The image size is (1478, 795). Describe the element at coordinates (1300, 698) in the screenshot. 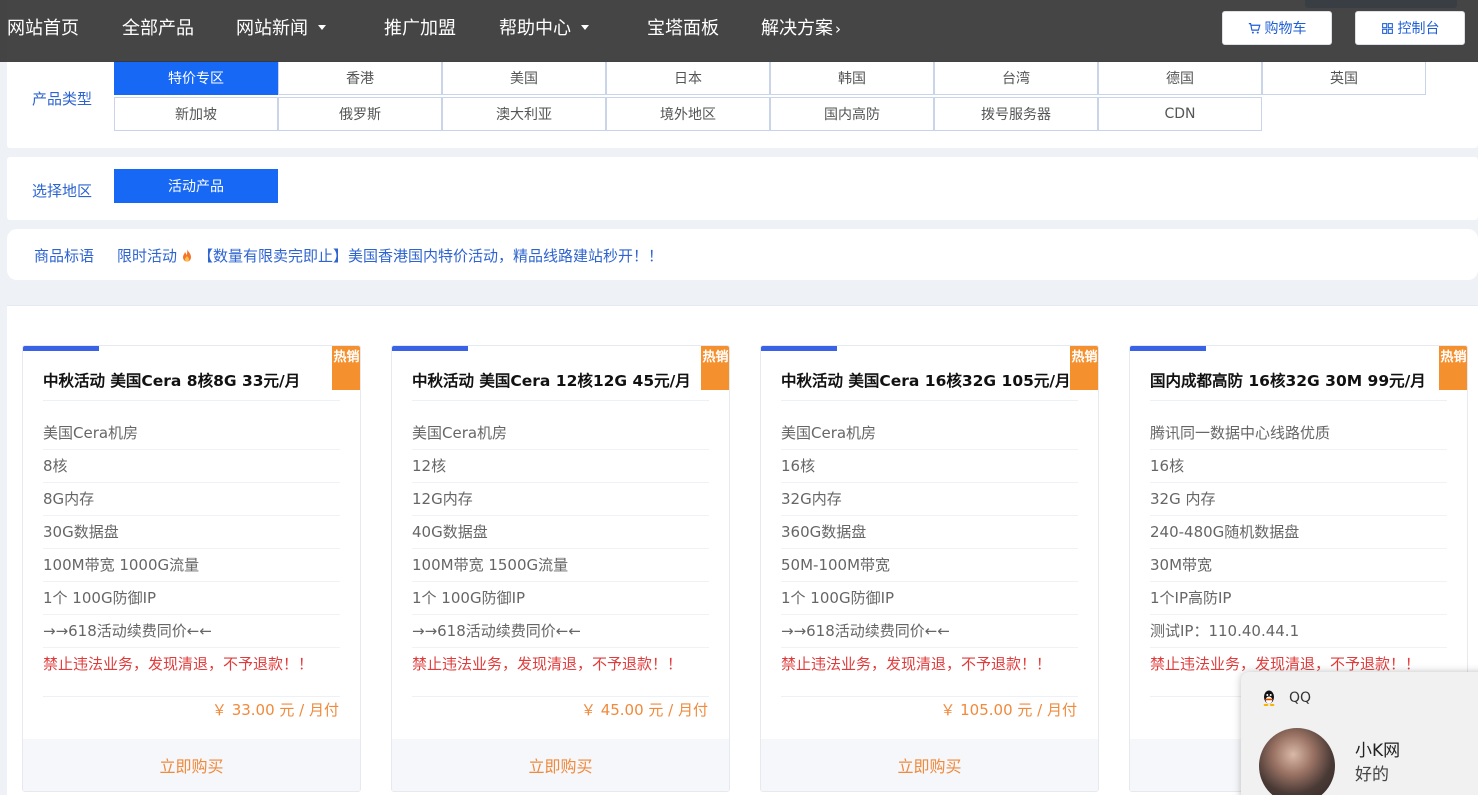

I see `qq-chat-title: QQ` at that location.